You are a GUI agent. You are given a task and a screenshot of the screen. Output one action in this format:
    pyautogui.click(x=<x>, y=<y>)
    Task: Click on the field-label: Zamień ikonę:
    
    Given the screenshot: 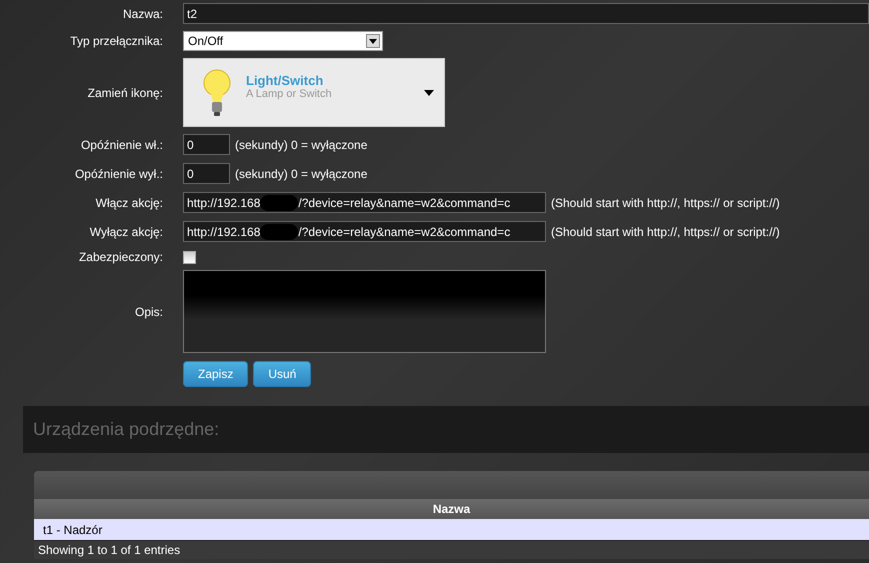 What is the action you would take?
    pyautogui.click(x=124, y=93)
    